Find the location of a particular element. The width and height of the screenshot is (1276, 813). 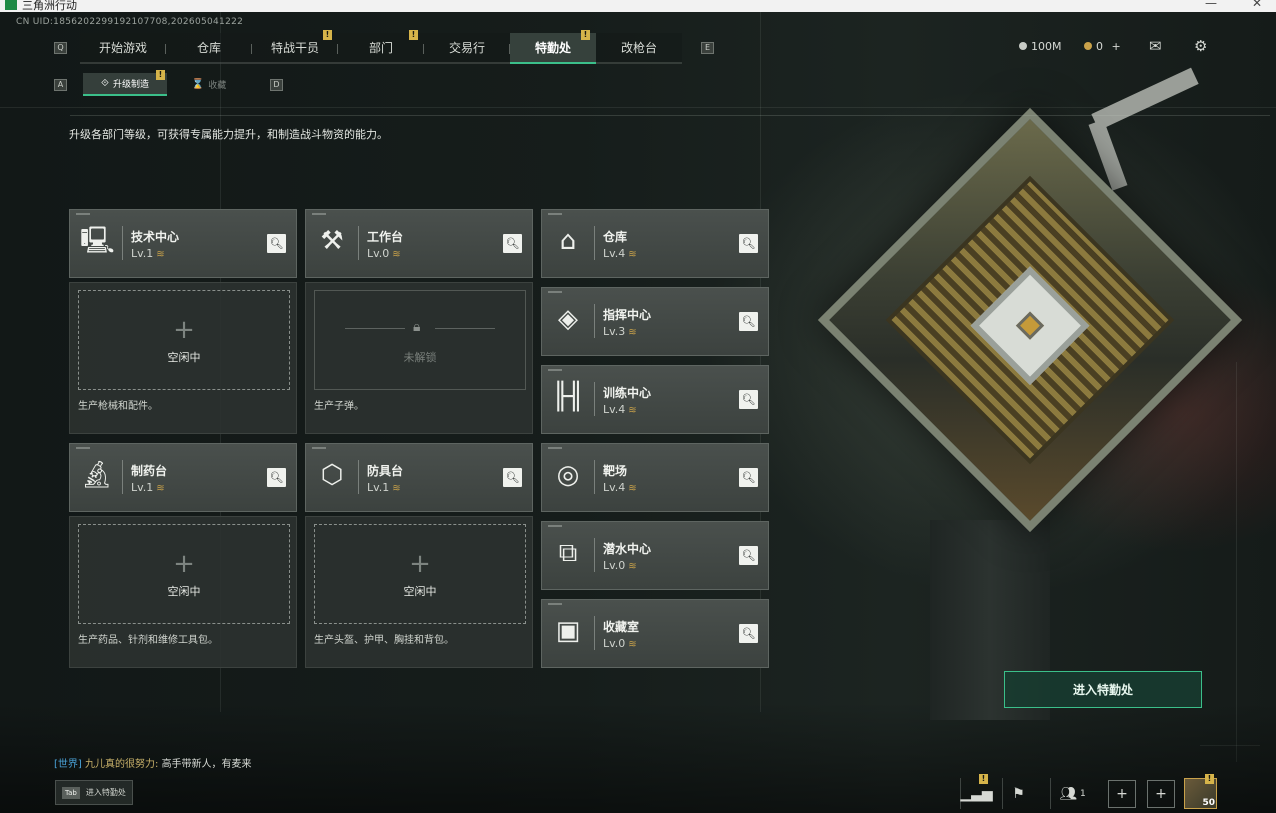

silver-currency: 100M is located at coordinates (1040, 46).